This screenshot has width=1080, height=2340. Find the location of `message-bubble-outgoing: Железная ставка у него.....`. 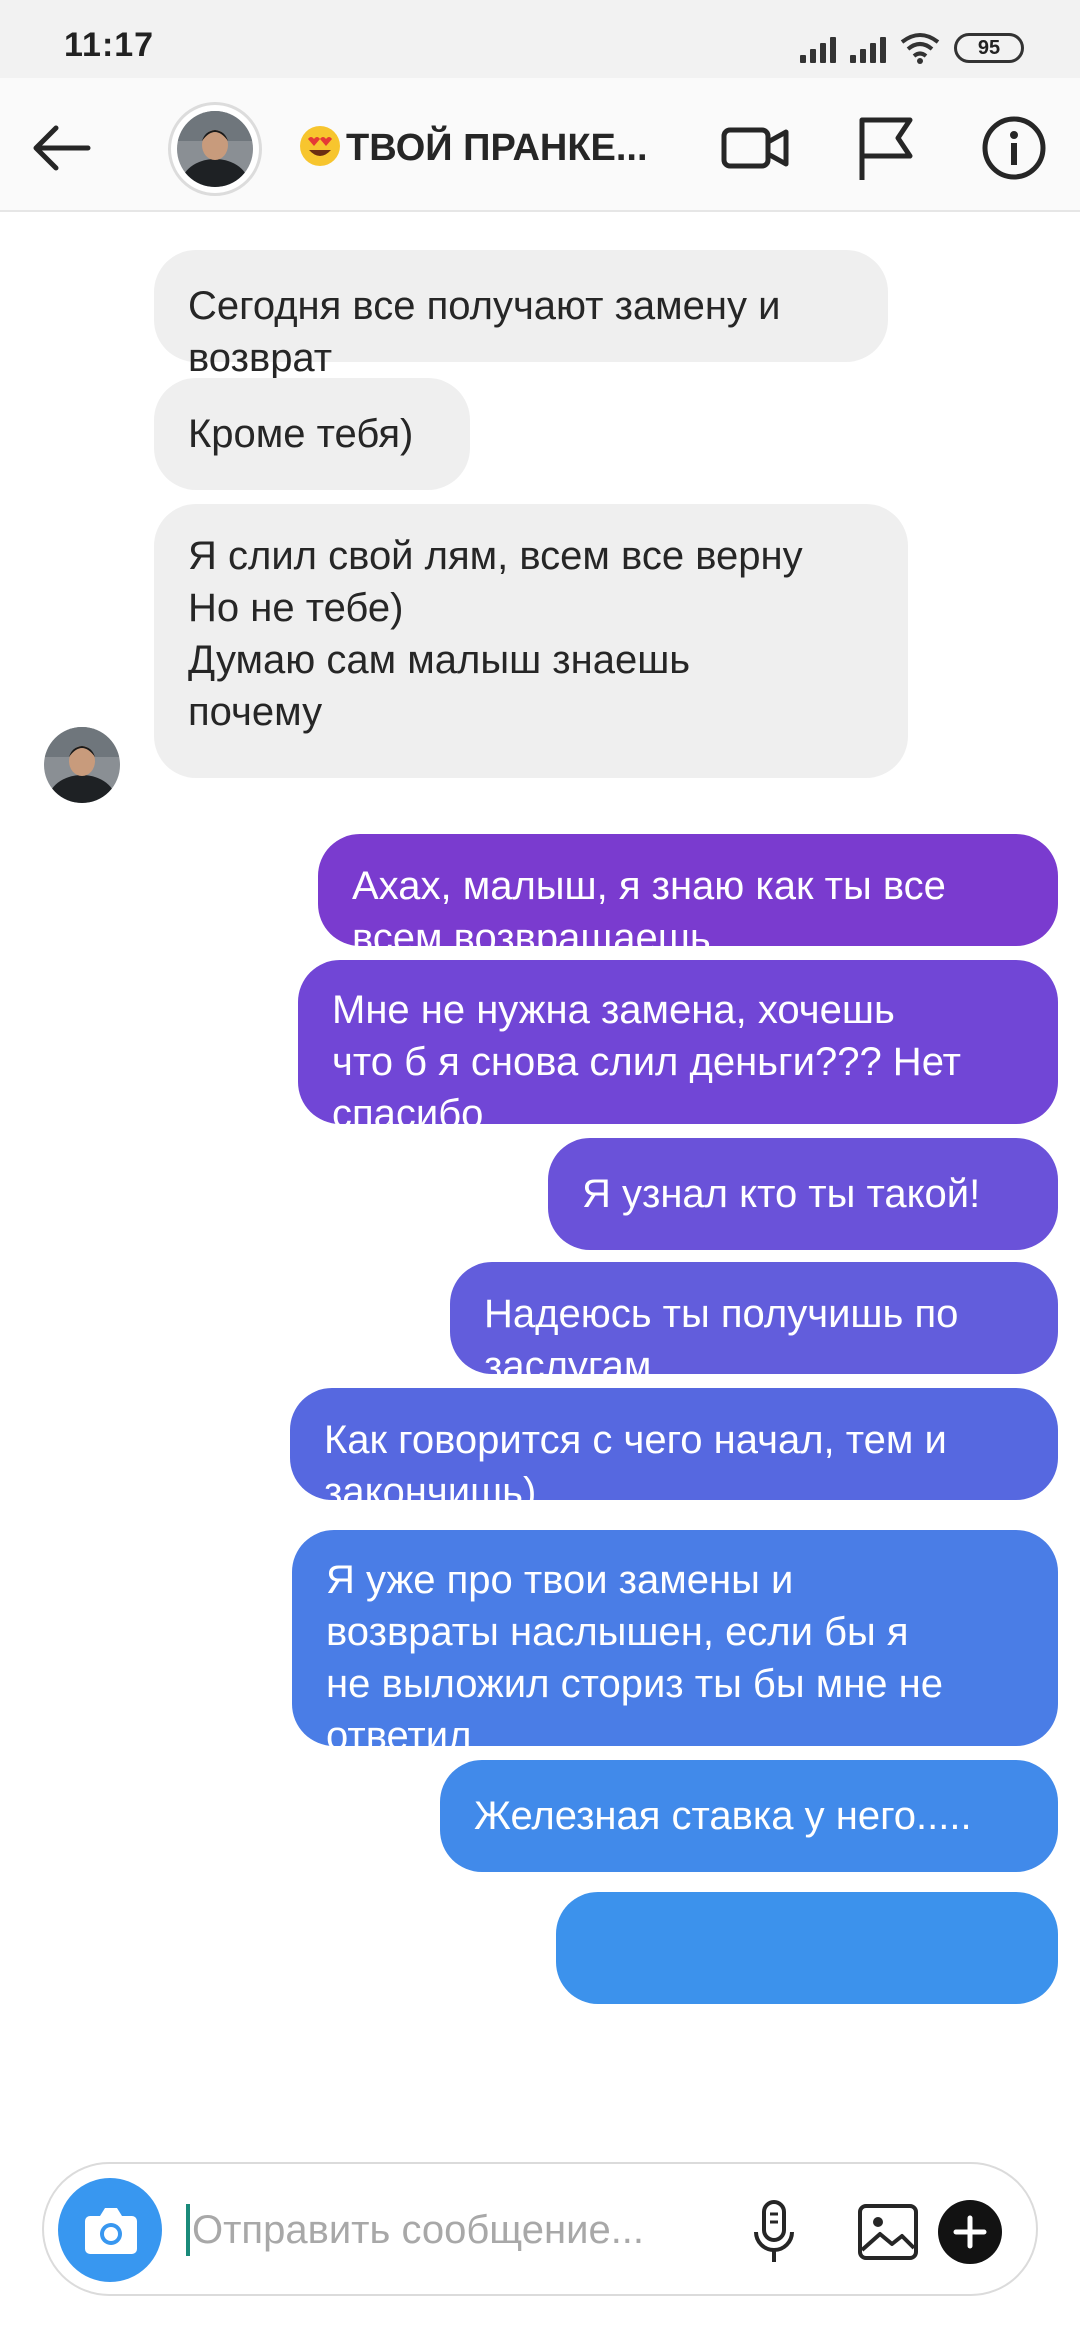

message-bubble-outgoing: Железная ставка у него..... is located at coordinates (749, 1816).